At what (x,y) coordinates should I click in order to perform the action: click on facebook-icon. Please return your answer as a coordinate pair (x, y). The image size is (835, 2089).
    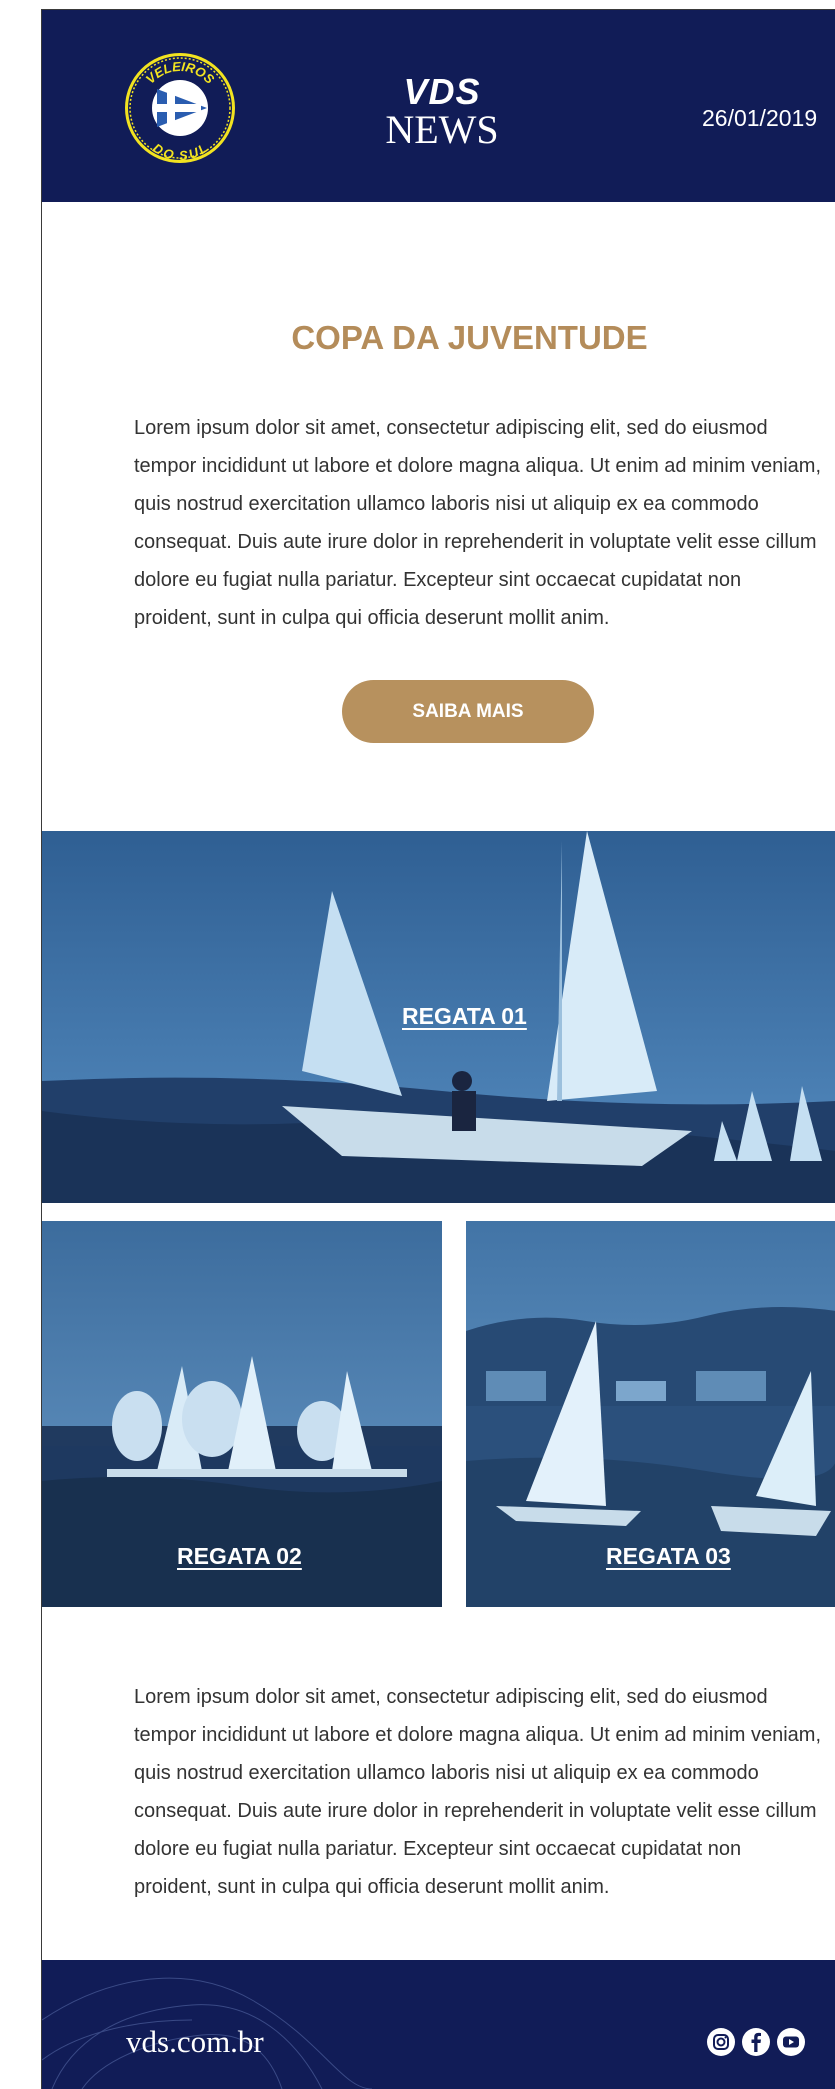
    Looking at the image, I should click on (756, 2042).